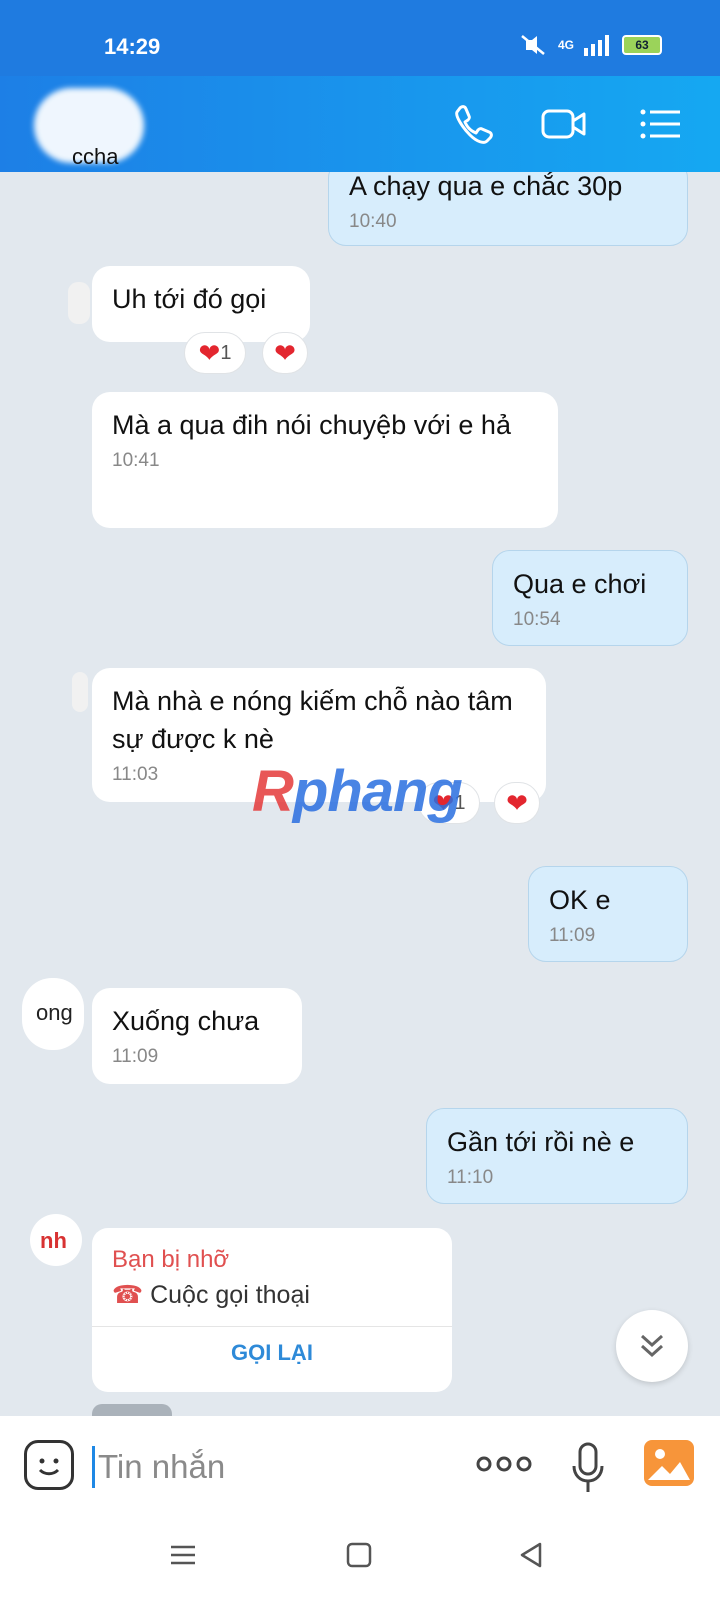 The width and height of the screenshot is (720, 1600). What do you see at coordinates (373, 221) in the screenshot?
I see `message-time: 10:40` at bounding box center [373, 221].